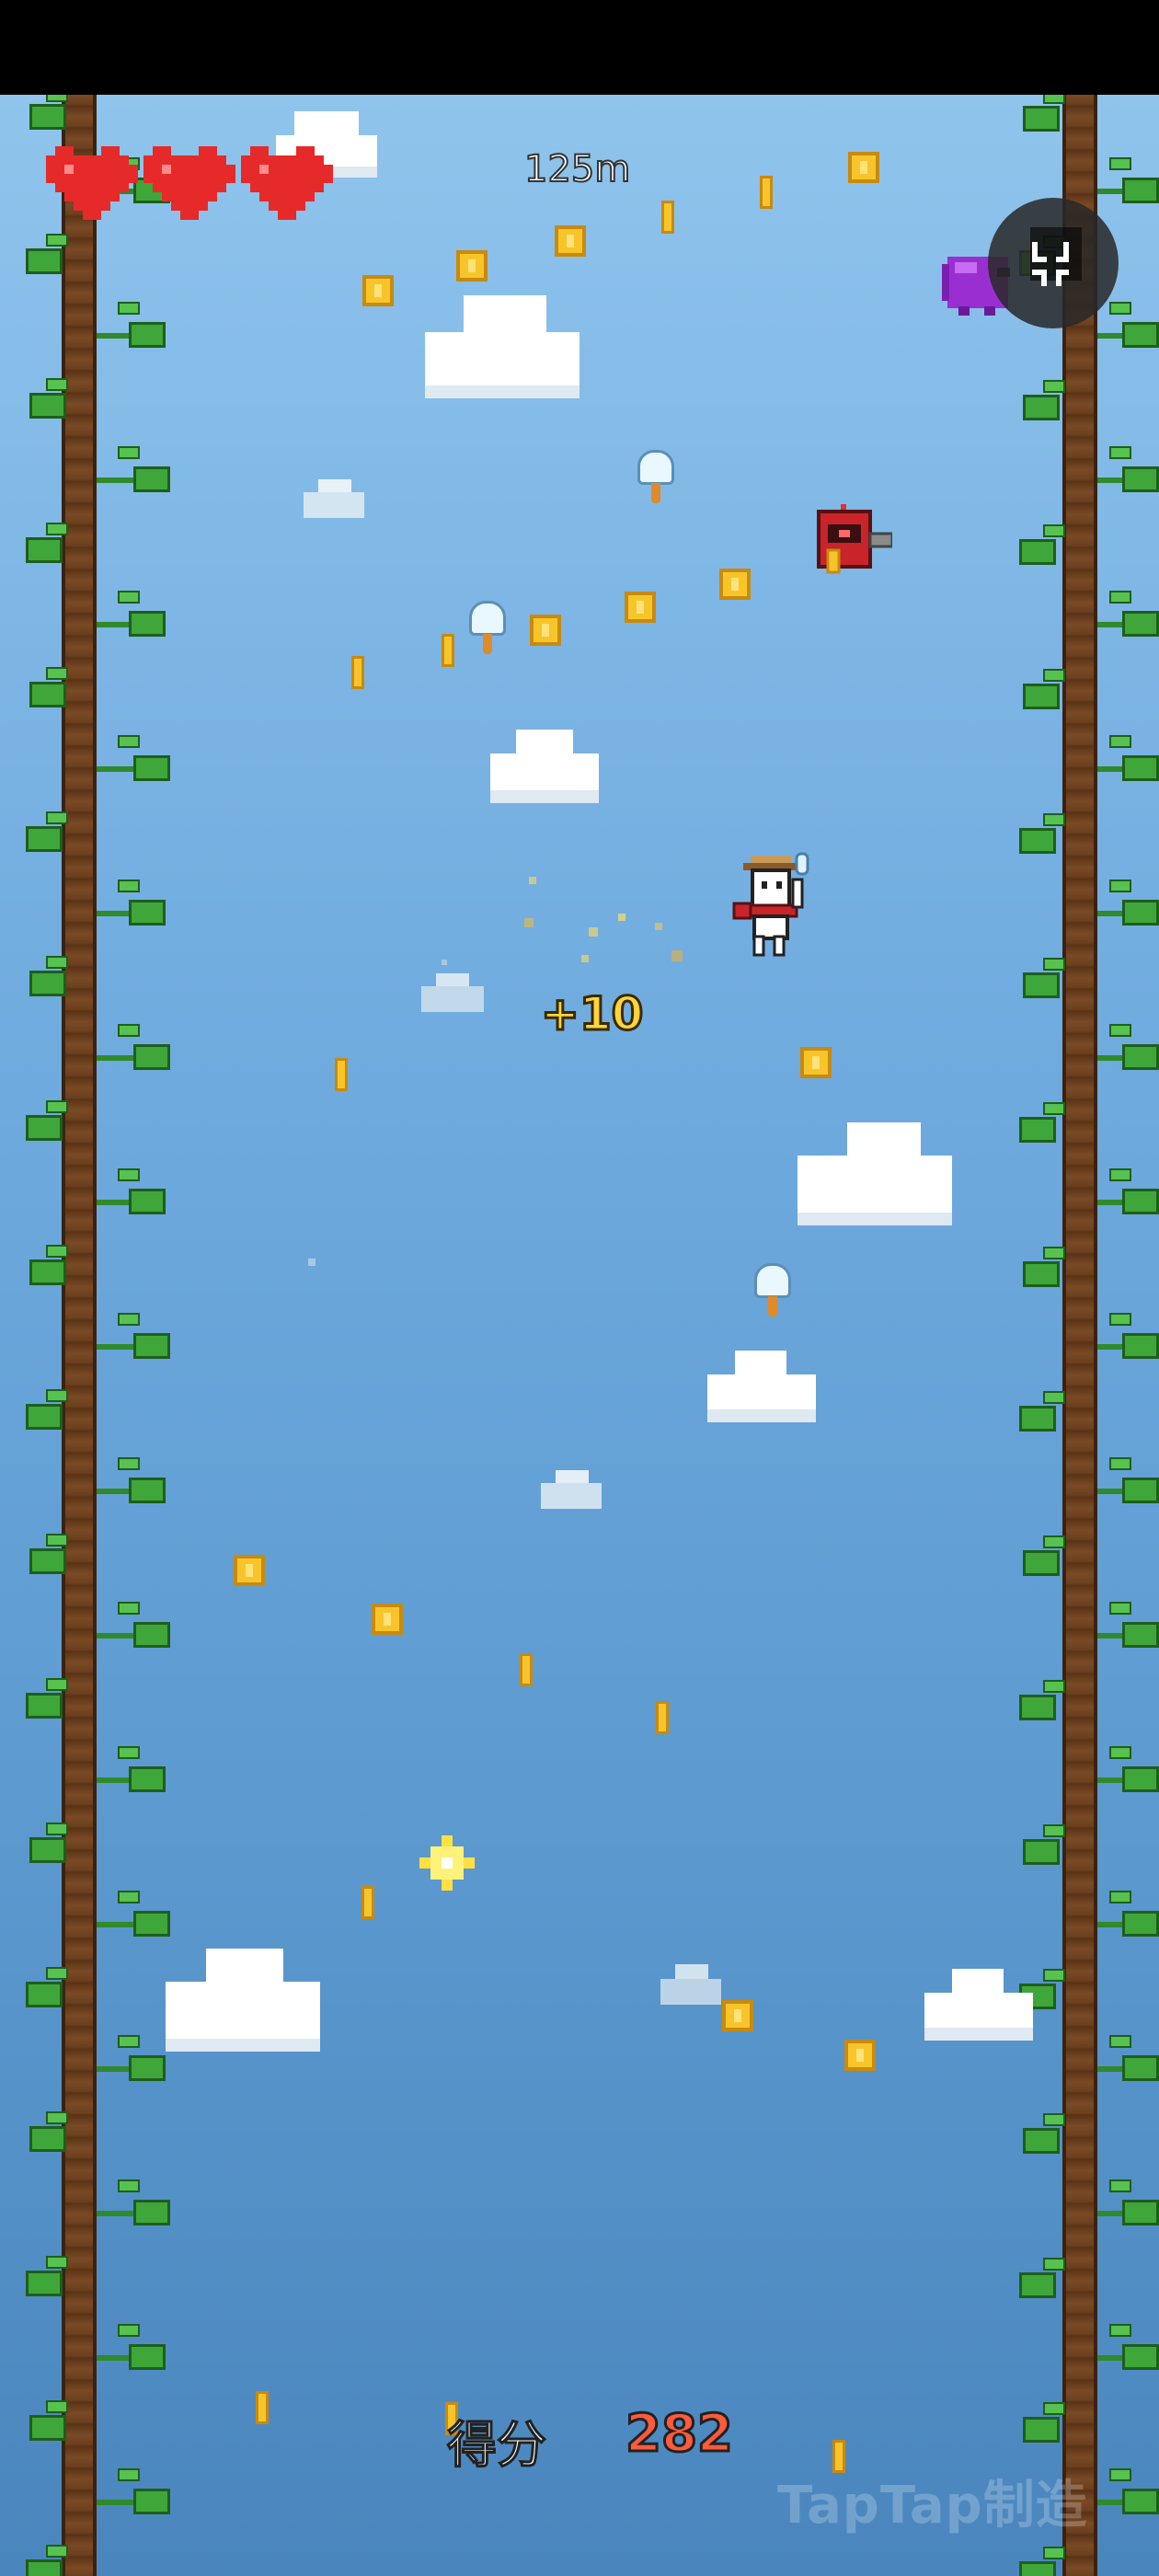 The height and width of the screenshot is (2576, 1159). I want to click on heart-icon, so click(92, 183).